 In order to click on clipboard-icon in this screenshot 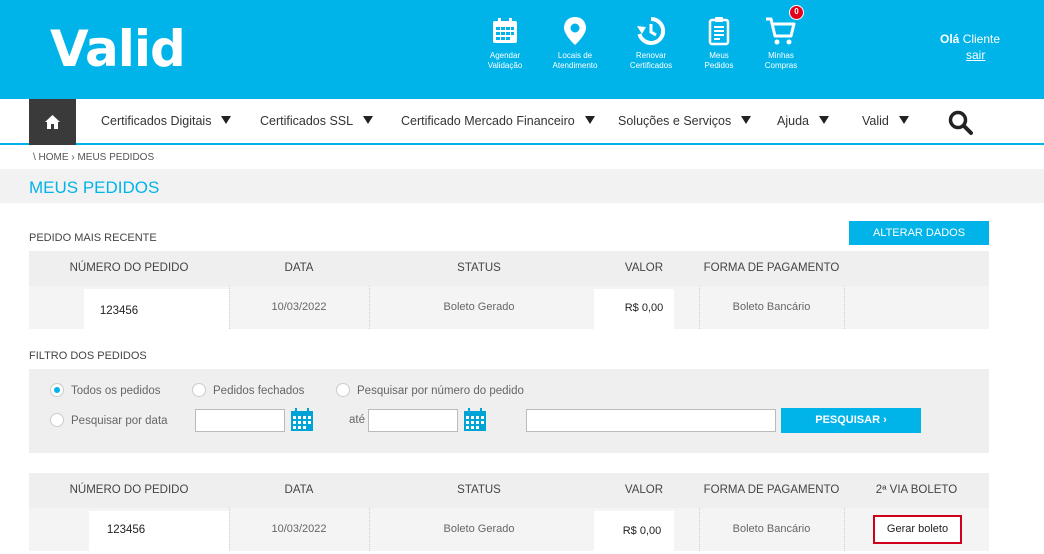, I will do `click(719, 31)`.